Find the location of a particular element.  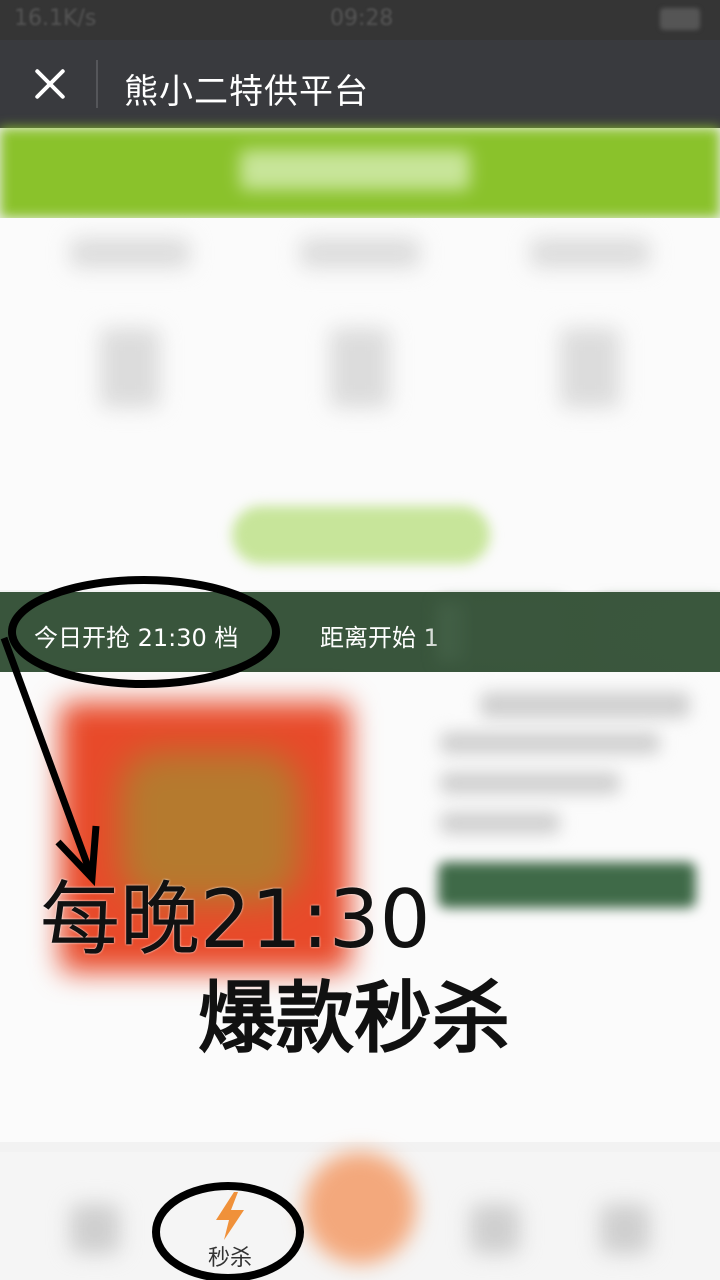

page-title: 熊小二特供平台 is located at coordinates (246, 92).